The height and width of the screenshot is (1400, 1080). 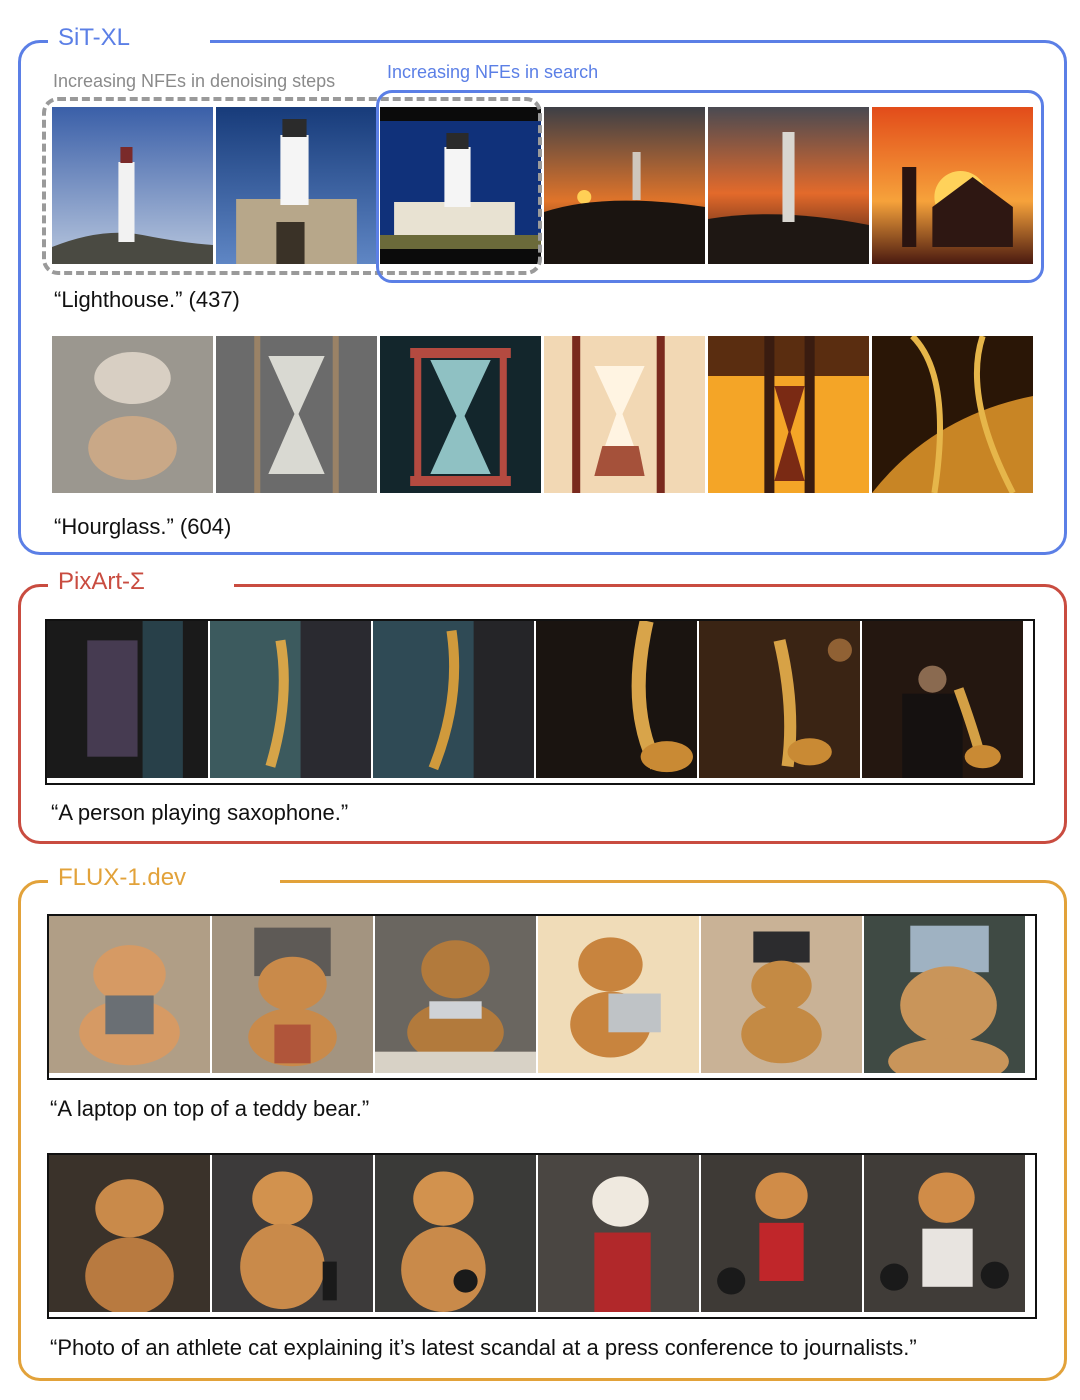 I want to click on sit-xl-title: SiT-XL, so click(x=94, y=38).